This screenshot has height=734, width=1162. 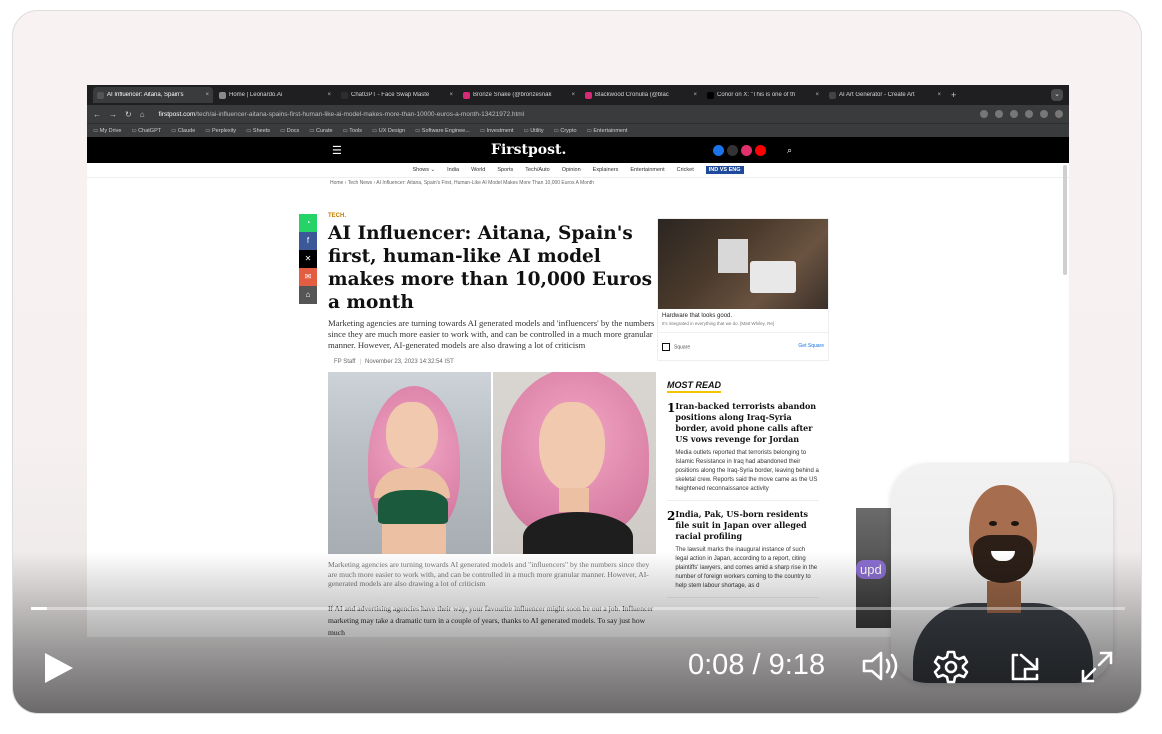 I want to click on browser-tab: Blackwood Cronulla (@blac ×, so click(x=641, y=95).